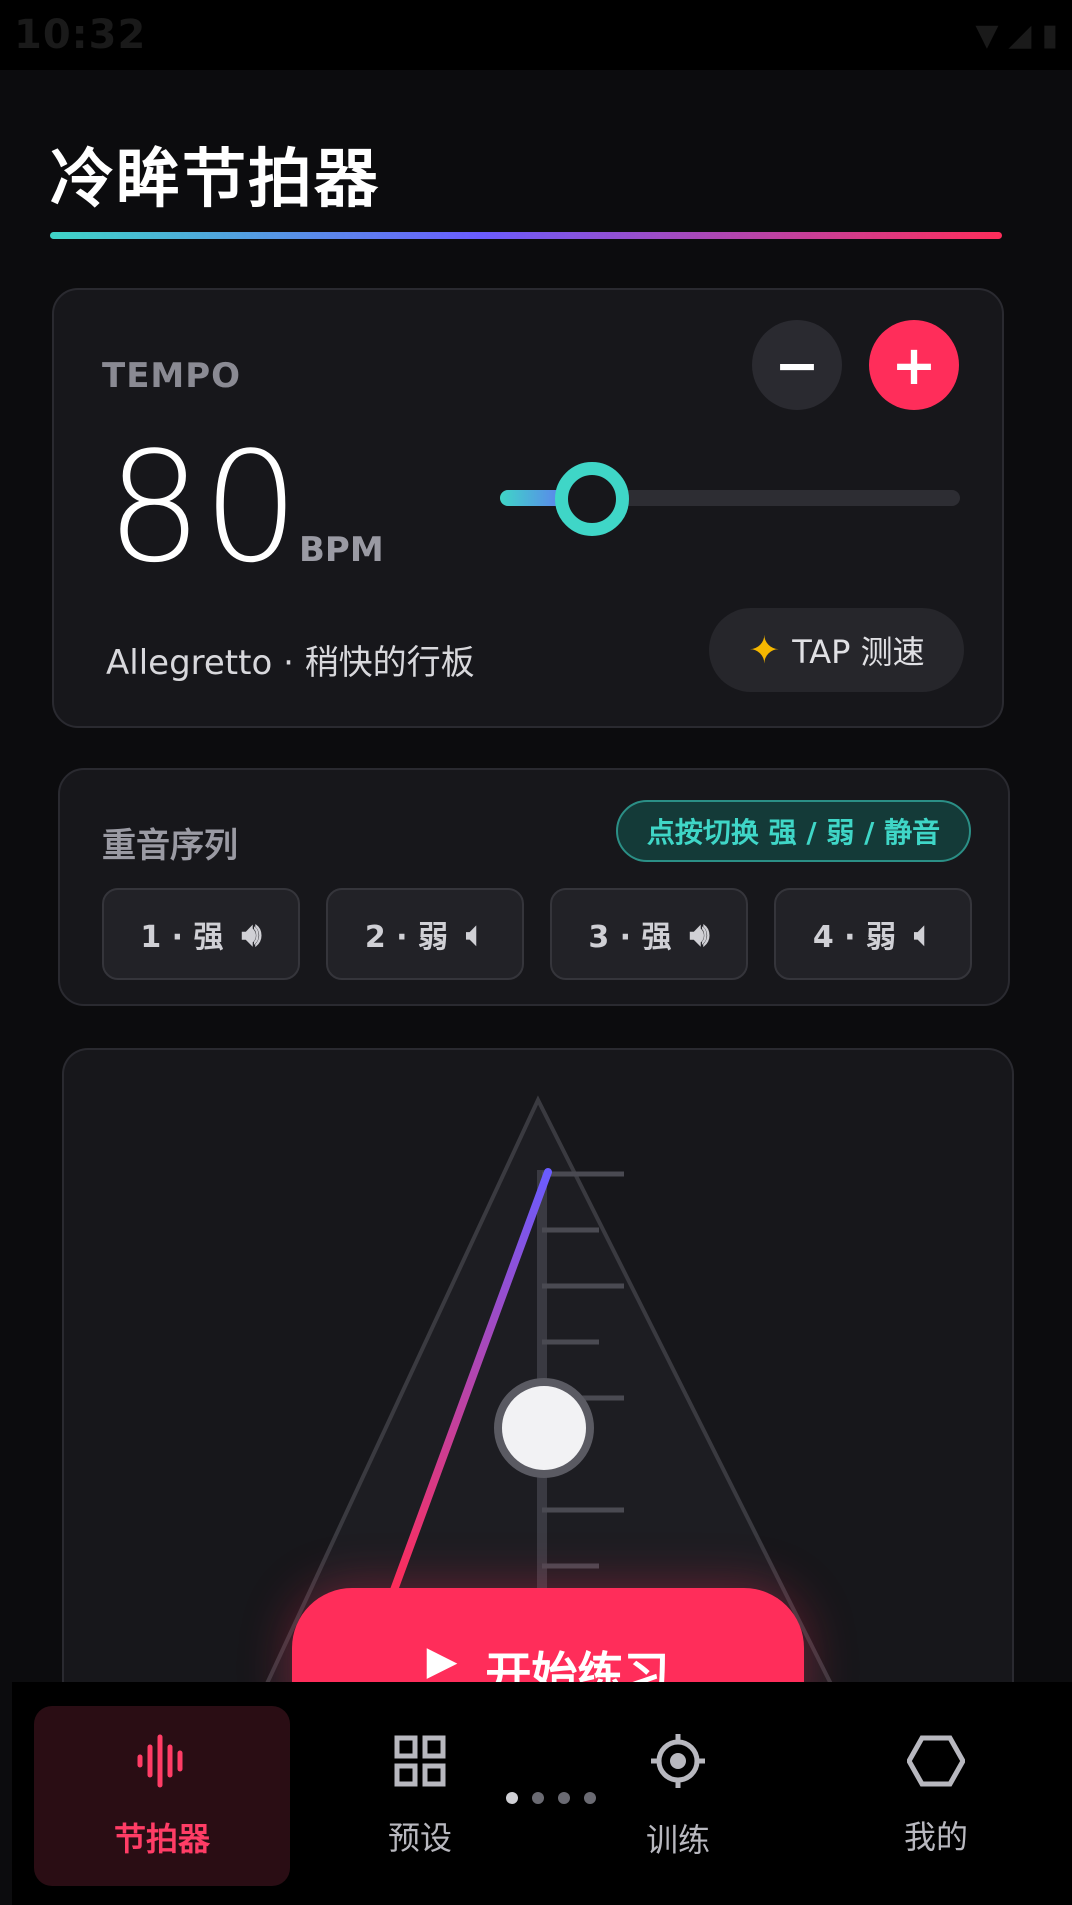 Image resolution: width=1072 pixels, height=1905 pixels. I want to click on nav-item-training: 训练, so click(678, 1796).